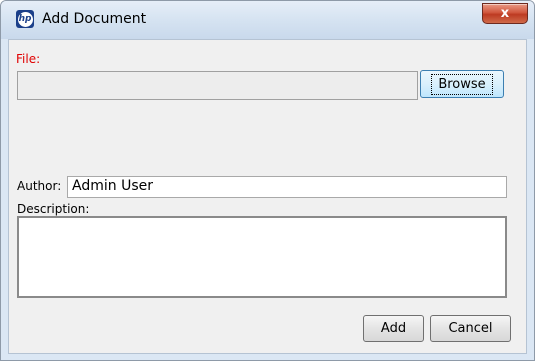  Describe the element at coordinates (217, 85) in the screenshot. I see `file-path-field` at that location.